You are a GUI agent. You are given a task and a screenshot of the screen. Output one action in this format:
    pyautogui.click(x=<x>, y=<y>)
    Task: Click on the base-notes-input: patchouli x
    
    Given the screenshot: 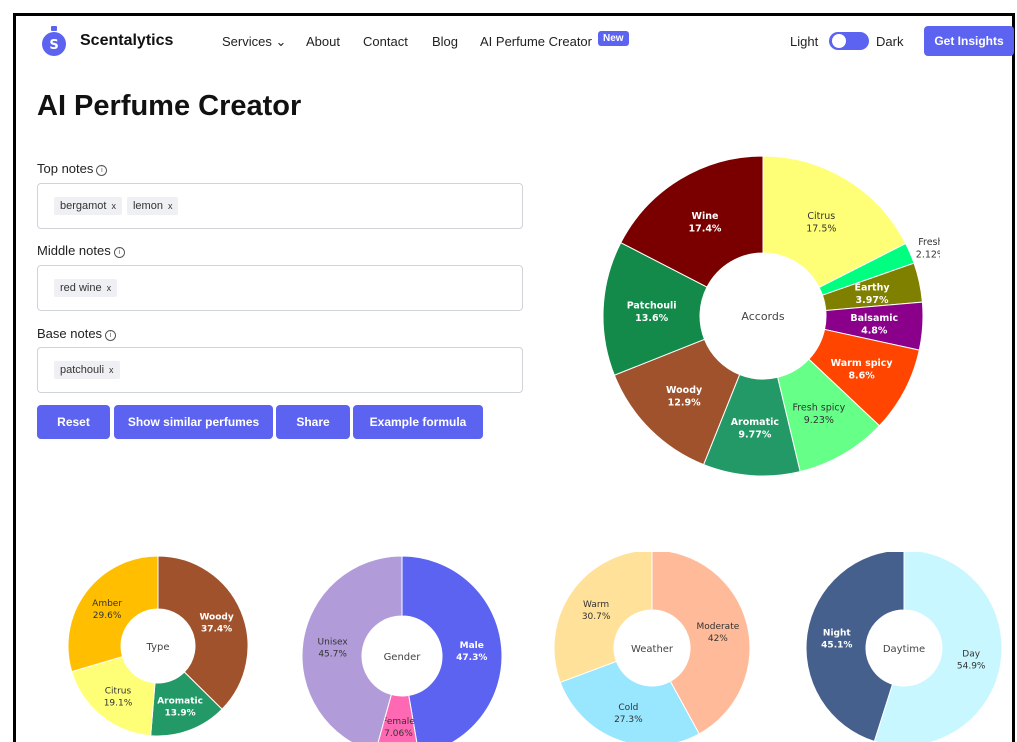 What is the action you would take?
    pyautogui.click(x=280, y=370)
    